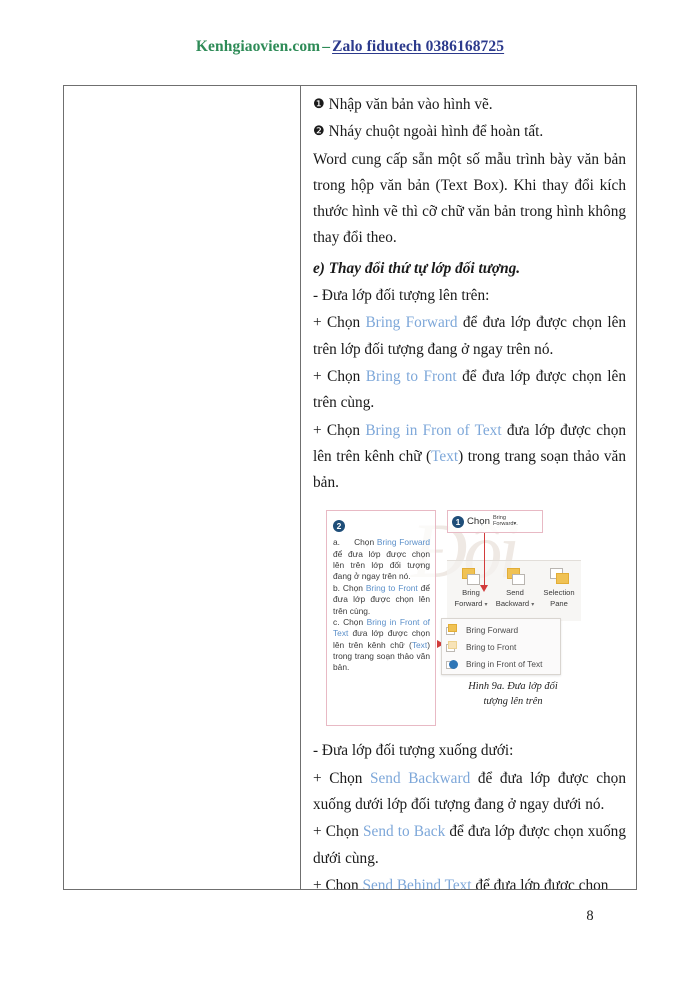 The height and width of the screenshot is (990, 700). I want to click on subheading-bring-up: - Đưa lớp đối tượng lên trên:, so click(401, 296).